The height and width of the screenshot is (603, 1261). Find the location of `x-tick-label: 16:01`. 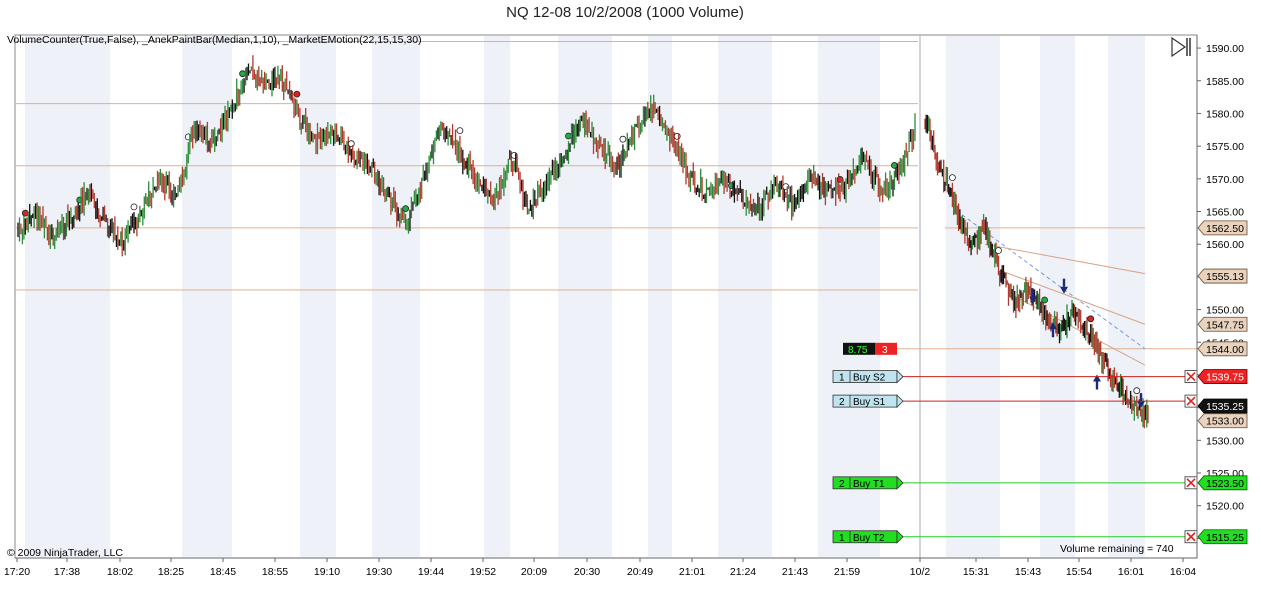

x-tick-label: 16:01 is located at coordinates (1131, 572).